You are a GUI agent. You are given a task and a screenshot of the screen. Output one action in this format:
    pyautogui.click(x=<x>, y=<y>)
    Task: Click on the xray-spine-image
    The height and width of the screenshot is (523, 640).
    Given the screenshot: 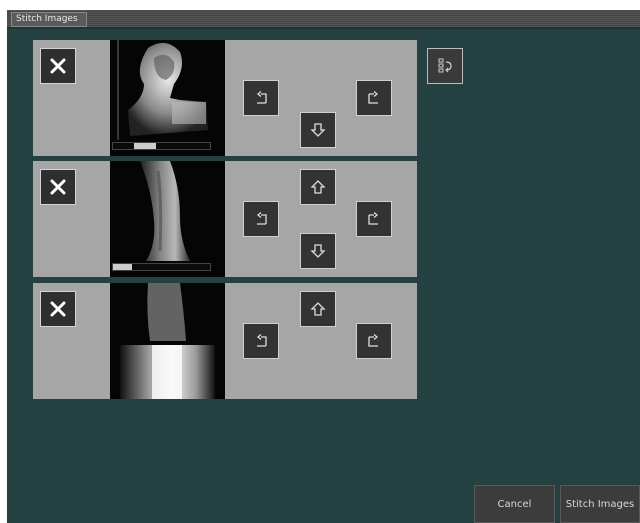 What is the action you would take?
    pyautogui.click(x=167, y=219)
    